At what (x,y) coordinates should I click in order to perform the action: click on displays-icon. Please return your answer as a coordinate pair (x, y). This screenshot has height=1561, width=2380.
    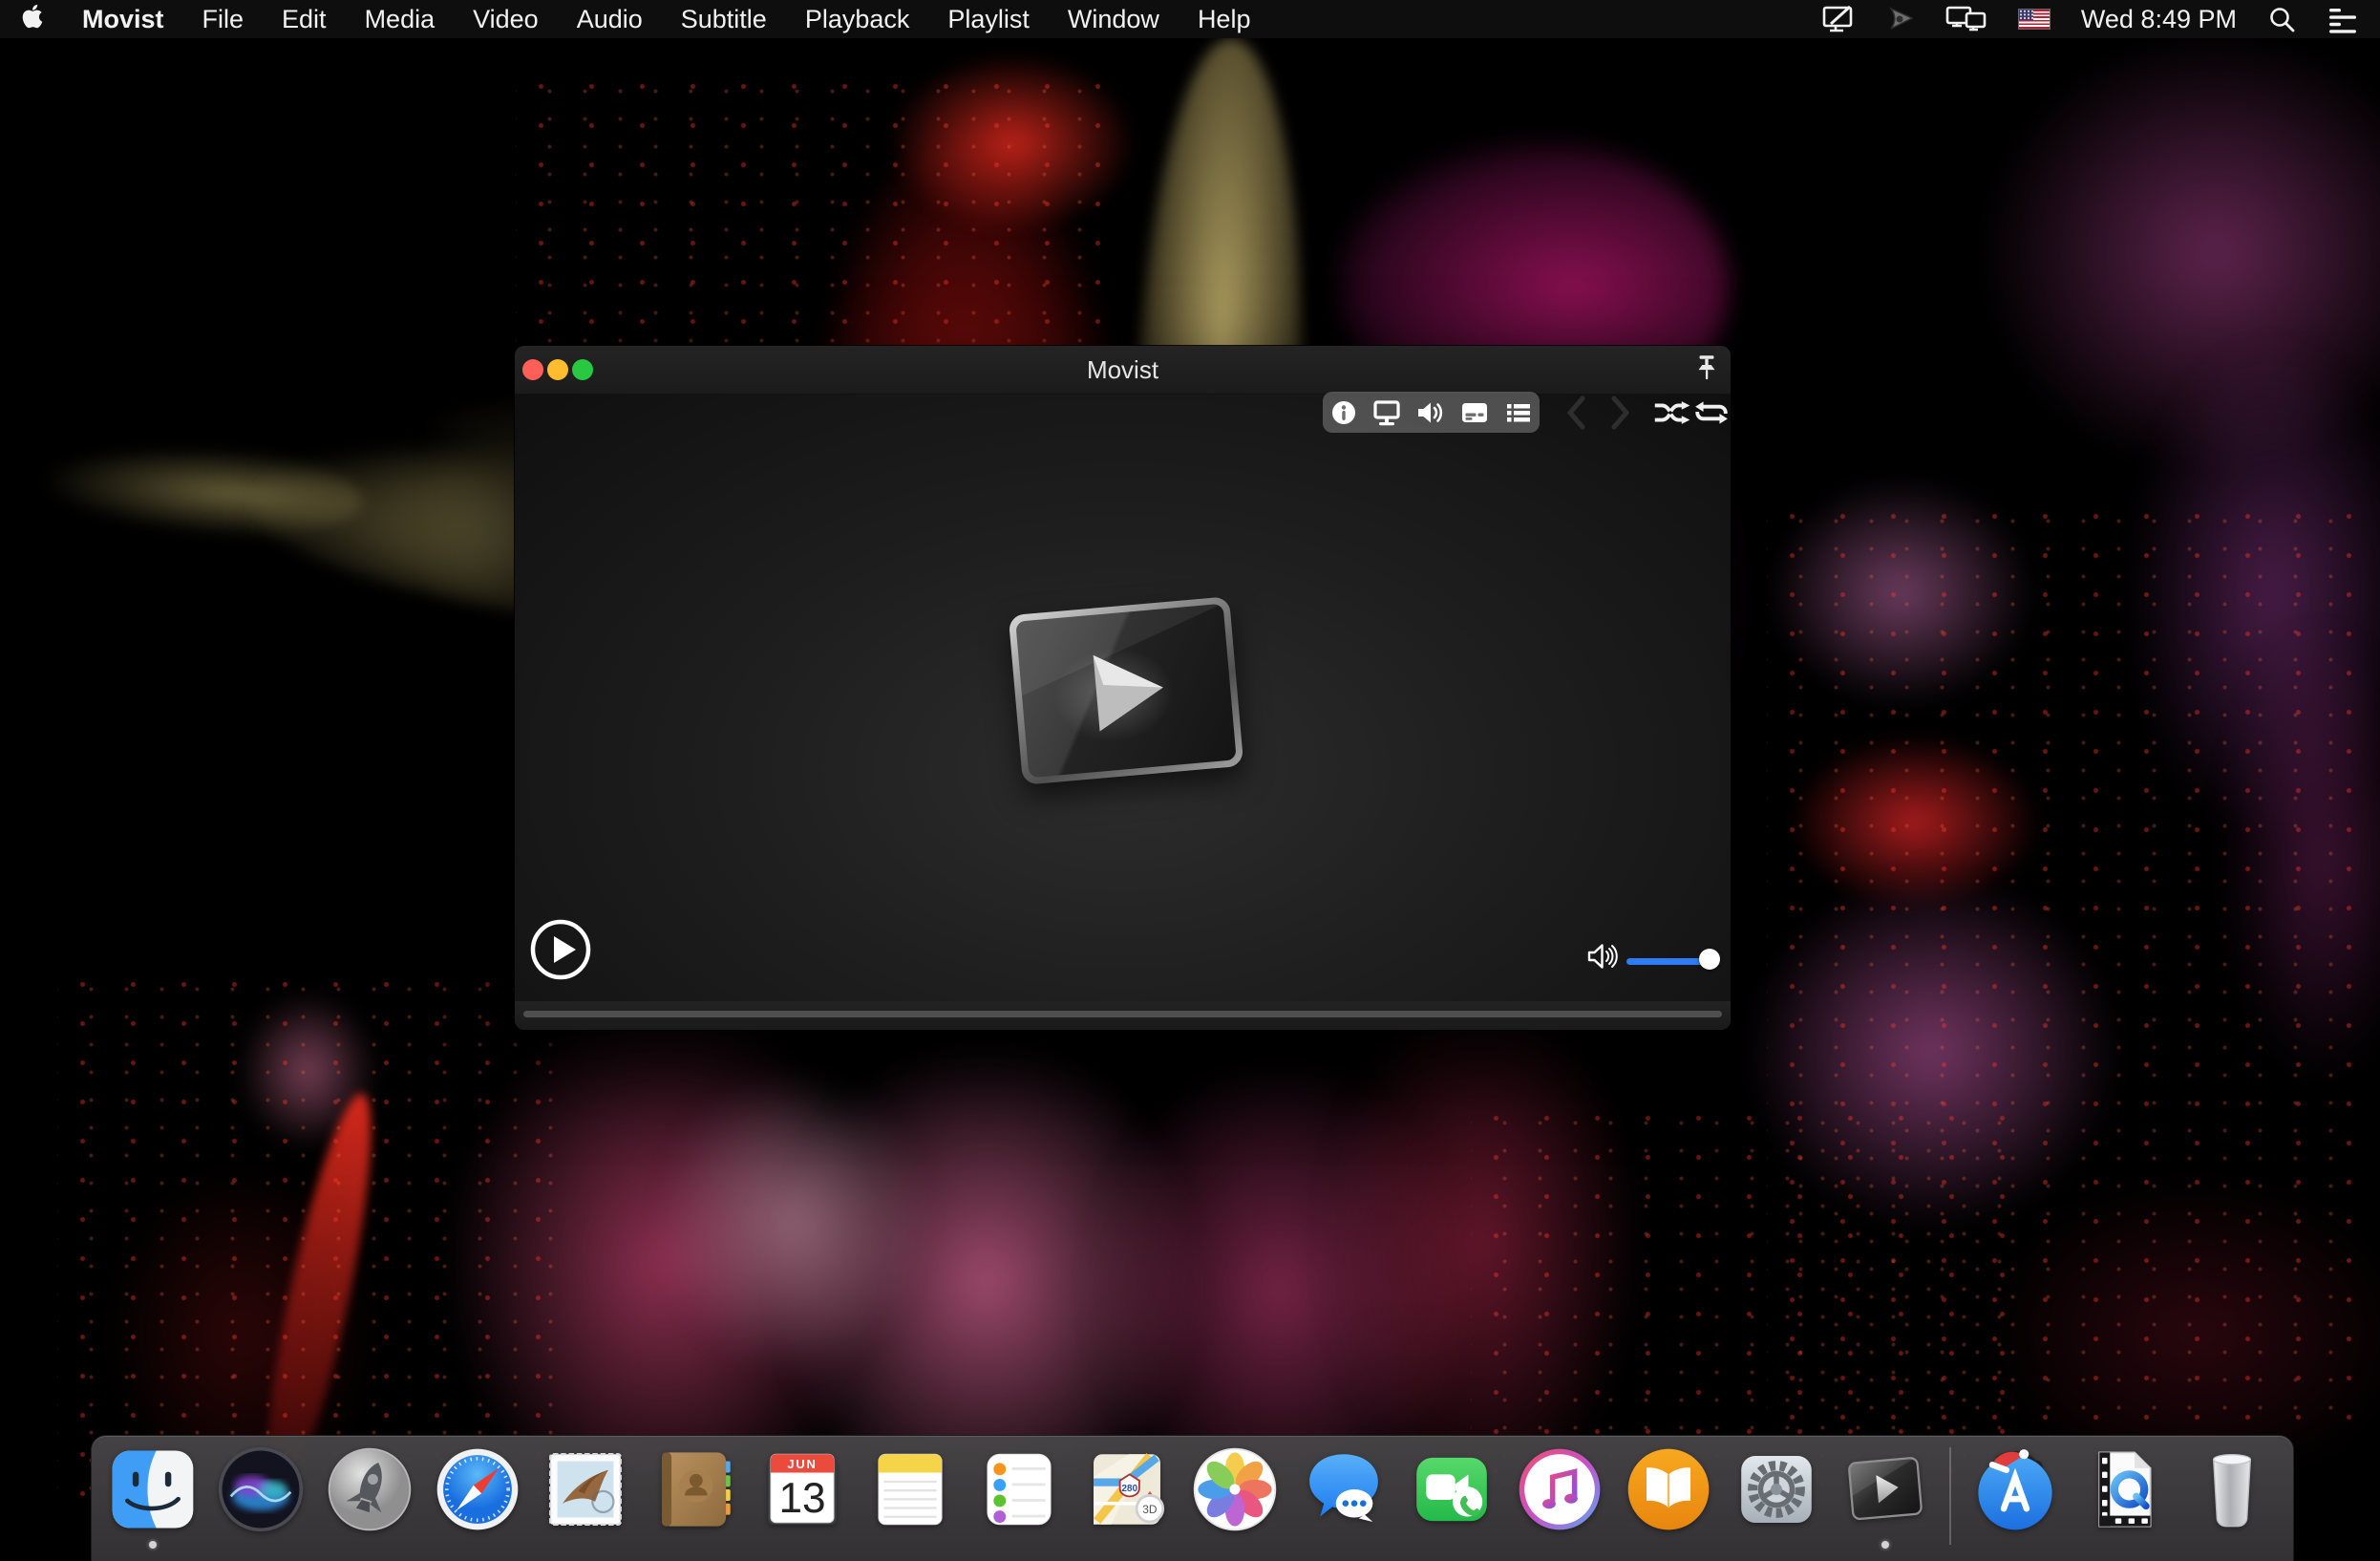
    Looking at the image, I should click on (1966, 19).